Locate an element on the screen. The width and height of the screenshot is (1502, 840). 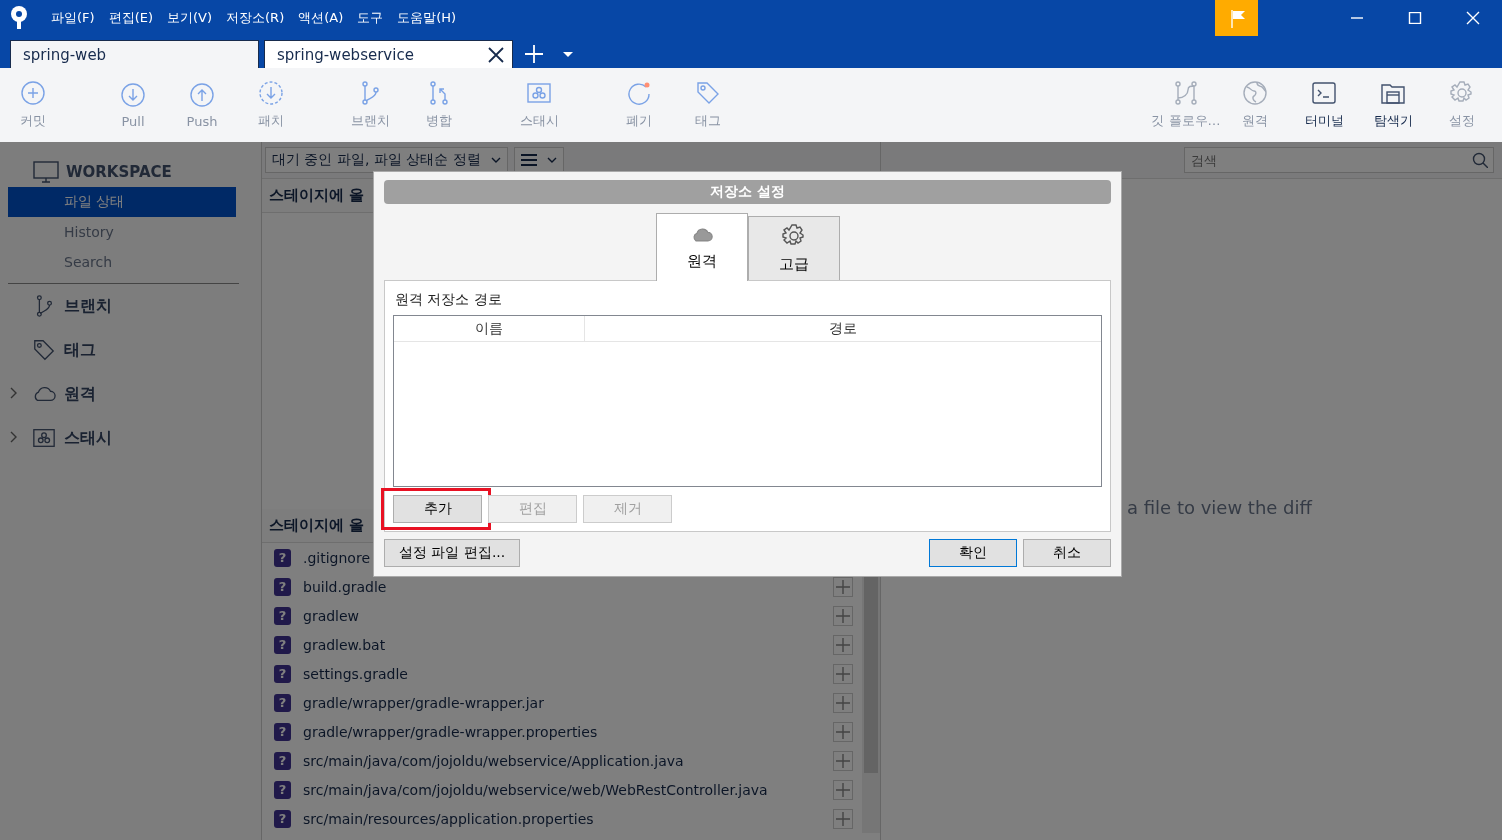
globe-icon is located at coordinates (1255, 93).